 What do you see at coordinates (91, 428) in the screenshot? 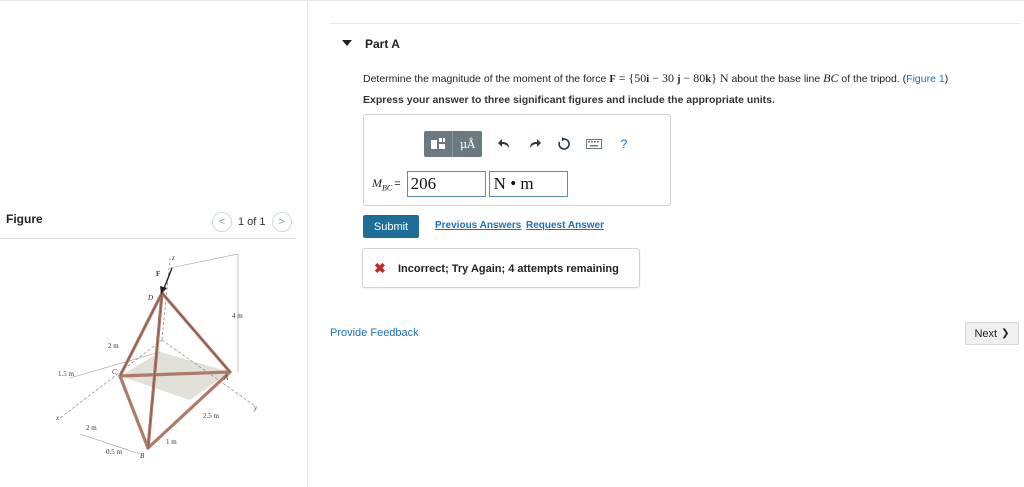
I see `label-2m-bottom: 2 m` at bounding box center [91, 428].